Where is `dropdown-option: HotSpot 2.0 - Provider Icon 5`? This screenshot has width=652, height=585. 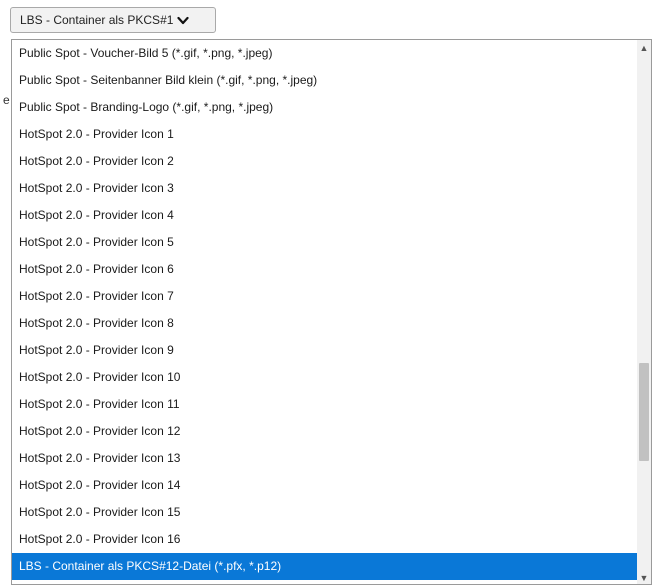
dropdown-option: HotSpot 2.0 - Provider Icon 5 is located at coordinates (325, 242).